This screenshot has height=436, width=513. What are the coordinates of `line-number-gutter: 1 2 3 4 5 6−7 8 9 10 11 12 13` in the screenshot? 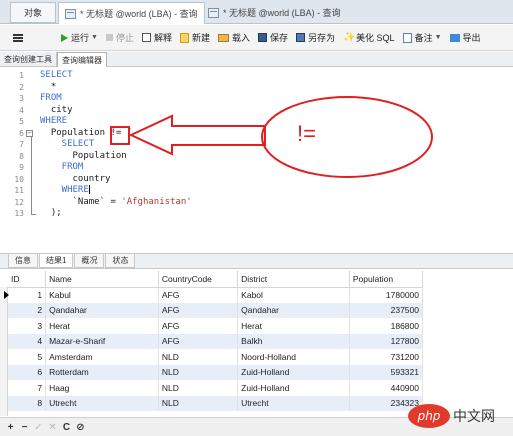 It's located at (17, 155).